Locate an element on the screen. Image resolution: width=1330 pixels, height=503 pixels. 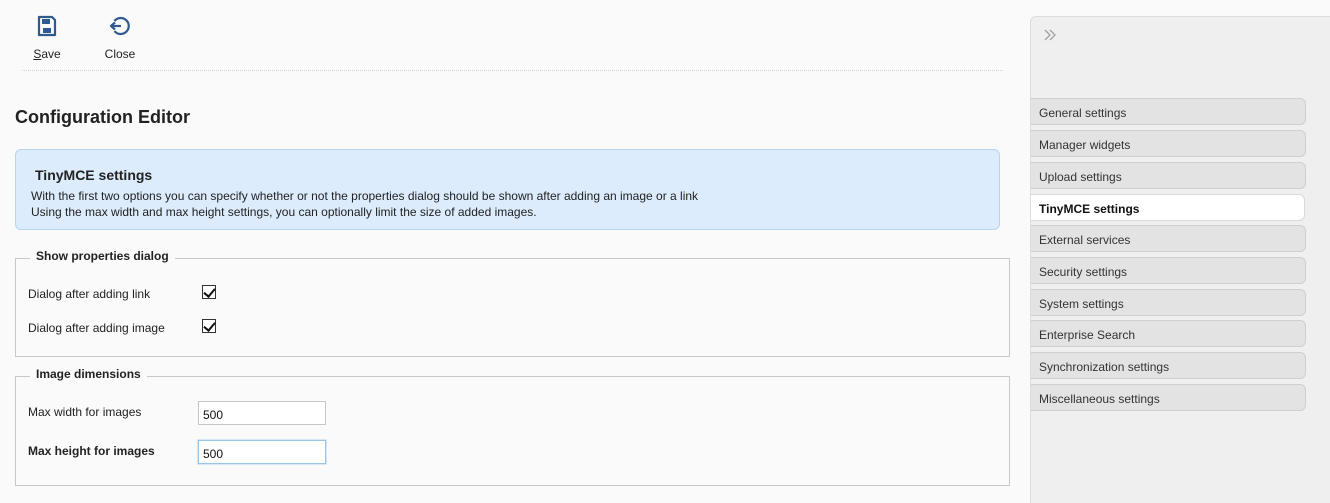
double-chevron-right-icon is located at coordinates (1050, 35).